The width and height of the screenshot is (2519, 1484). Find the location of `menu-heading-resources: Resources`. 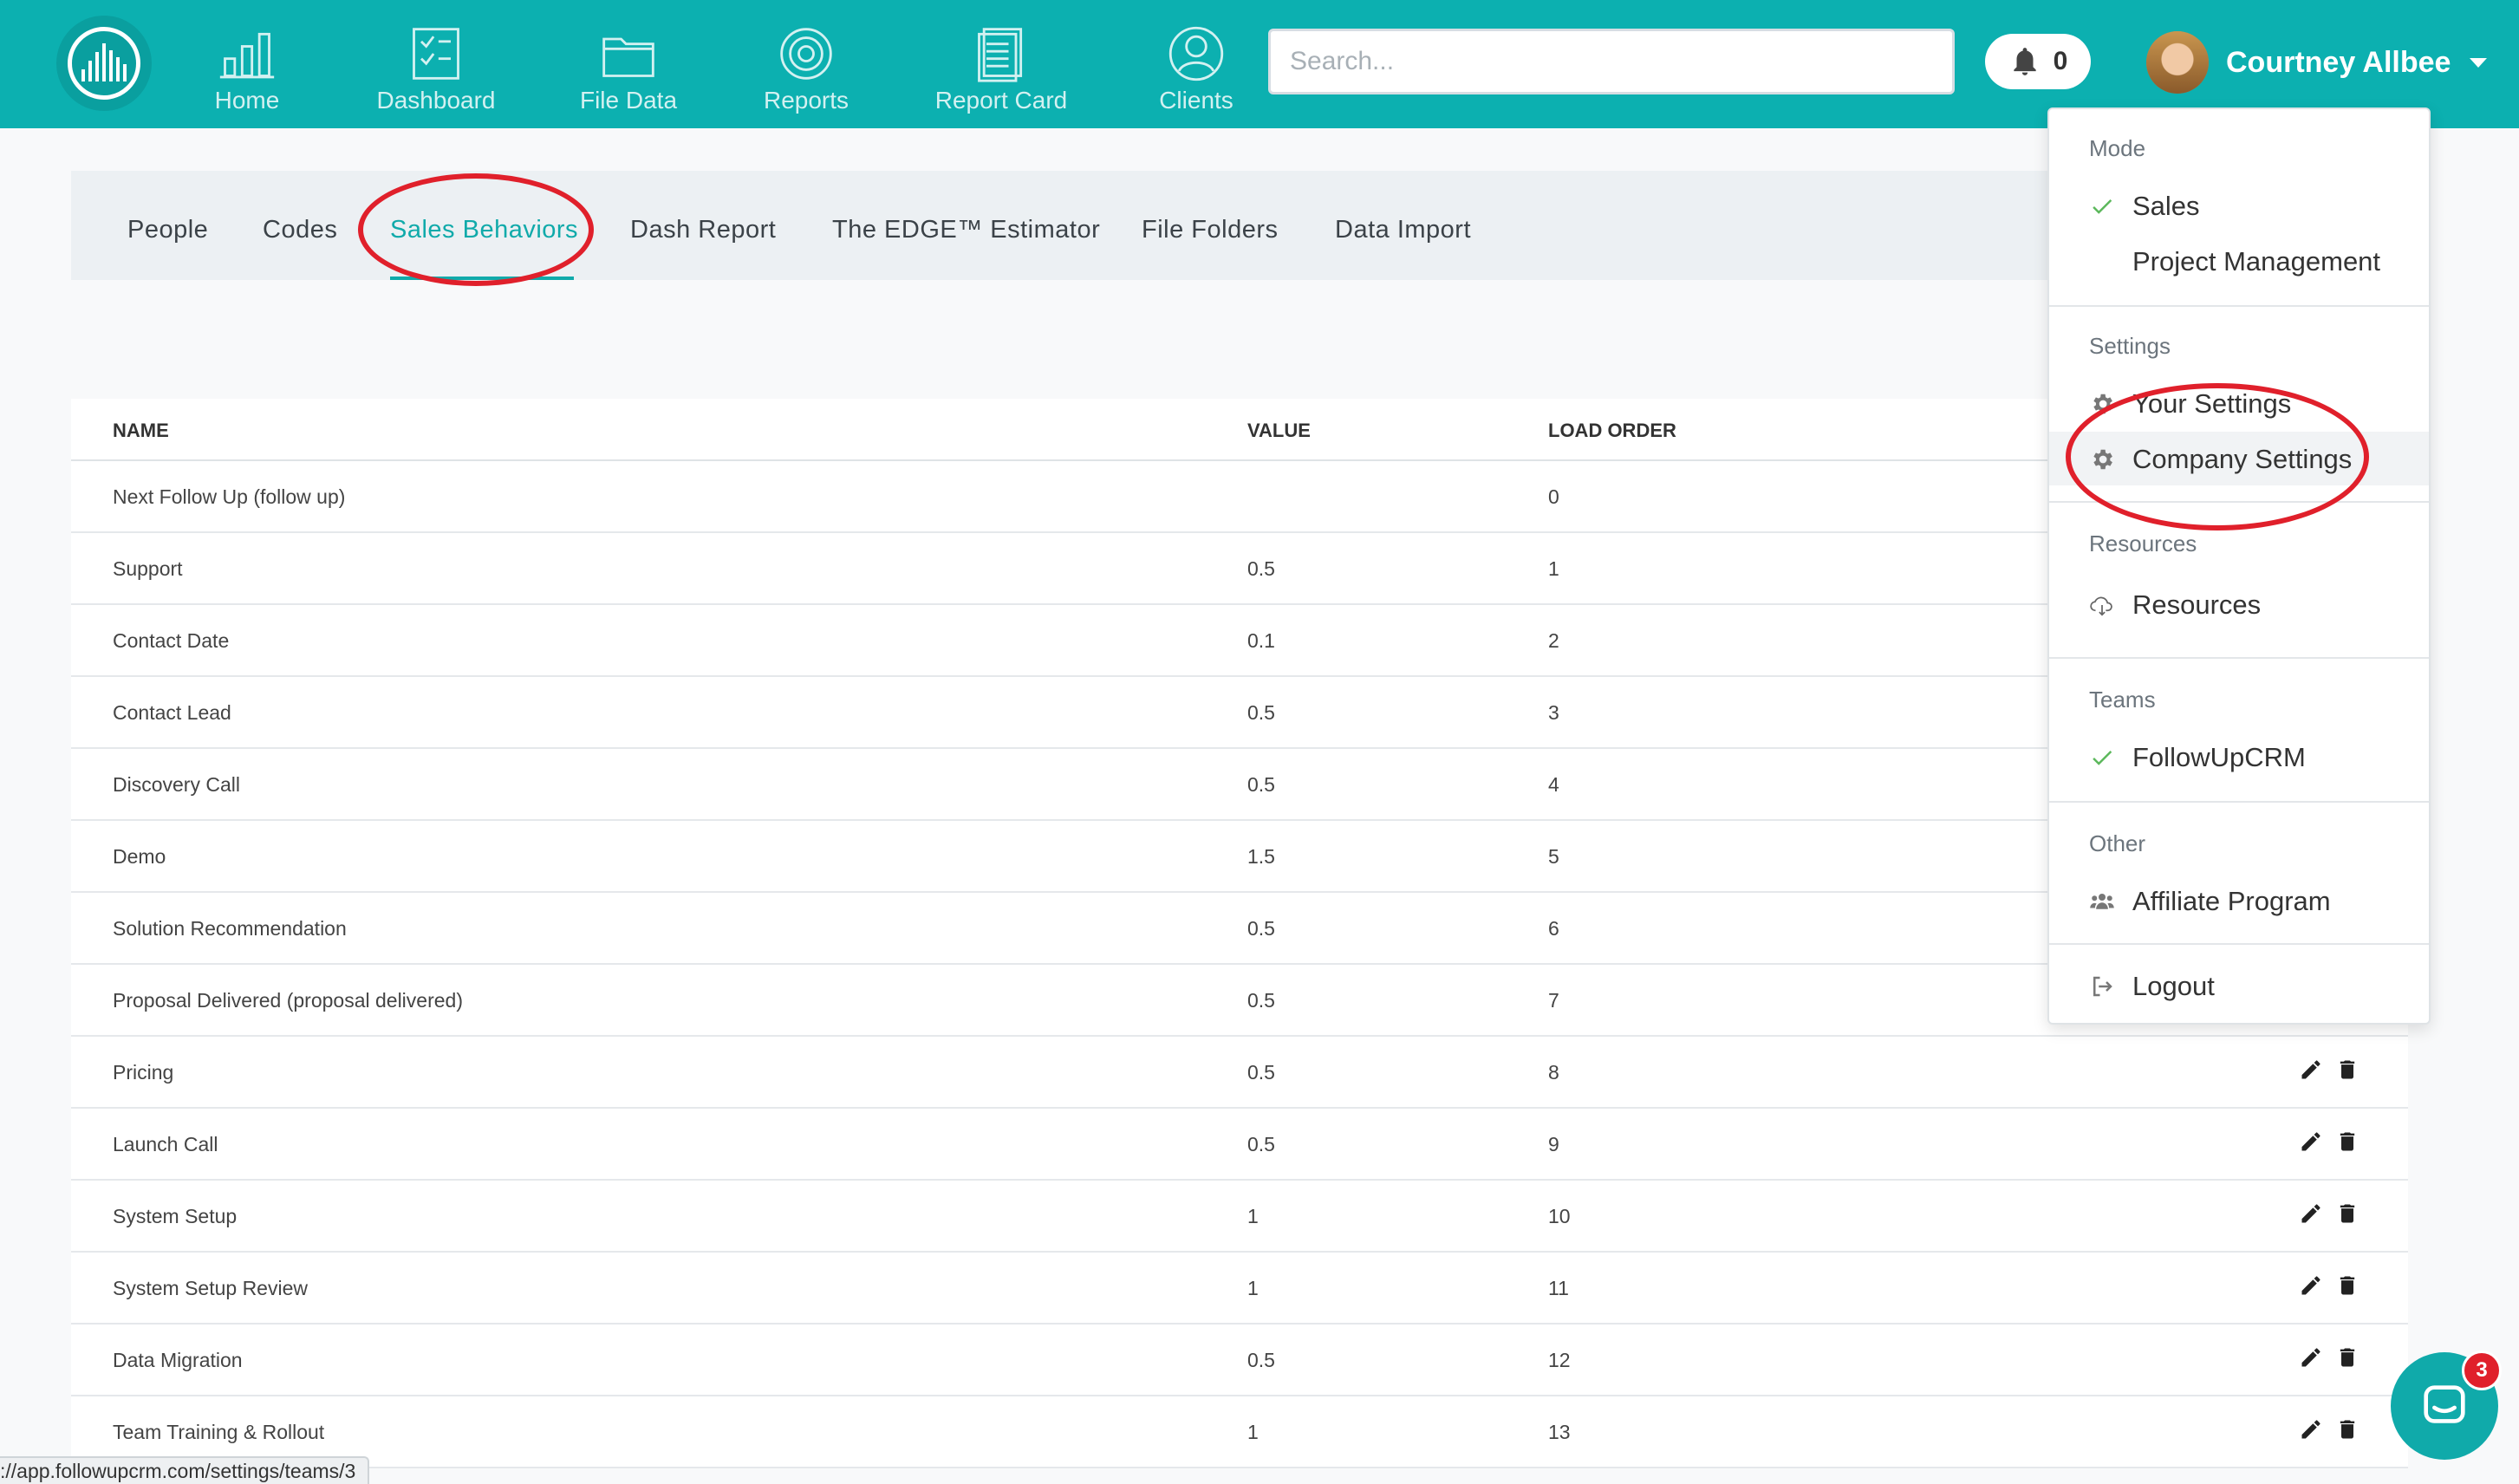

menu-heading-resources: Resources is located at coordinates (2143, 543).